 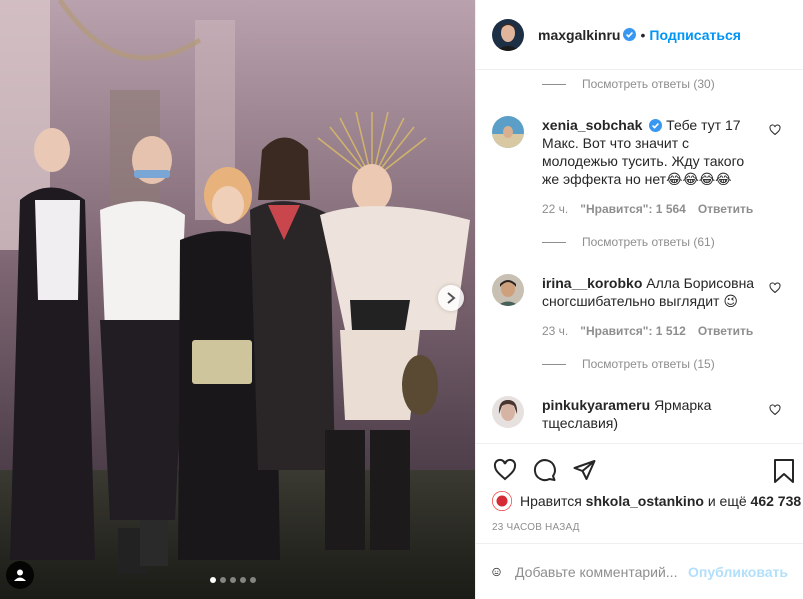 I want to click on carousel-indicator, so click(x=233, y=580).